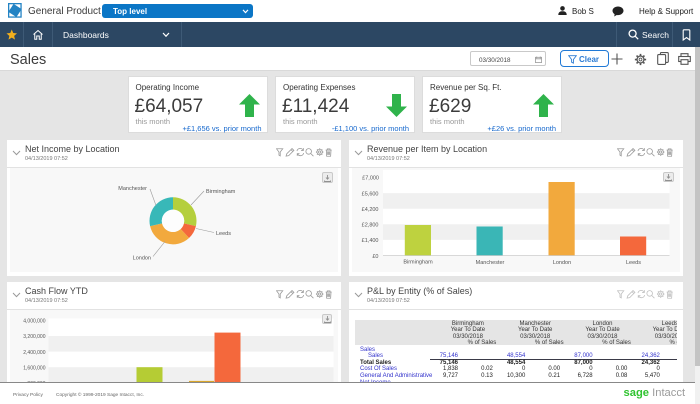 The height and width of the screenshot is (404, 700). What do you see at coordinates (370, 194) in the screenshot?
I see `svg-text: £5,600` at bounding box center [370, 194].